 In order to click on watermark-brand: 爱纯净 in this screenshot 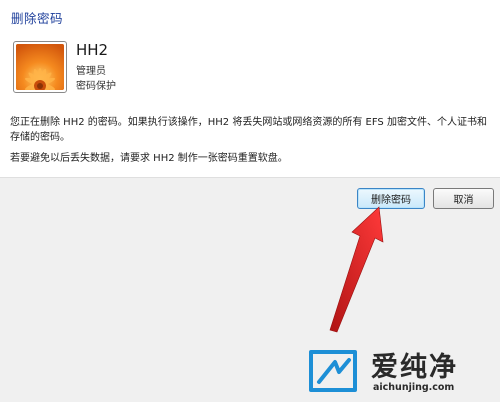, I will do `click(414, 367)`.